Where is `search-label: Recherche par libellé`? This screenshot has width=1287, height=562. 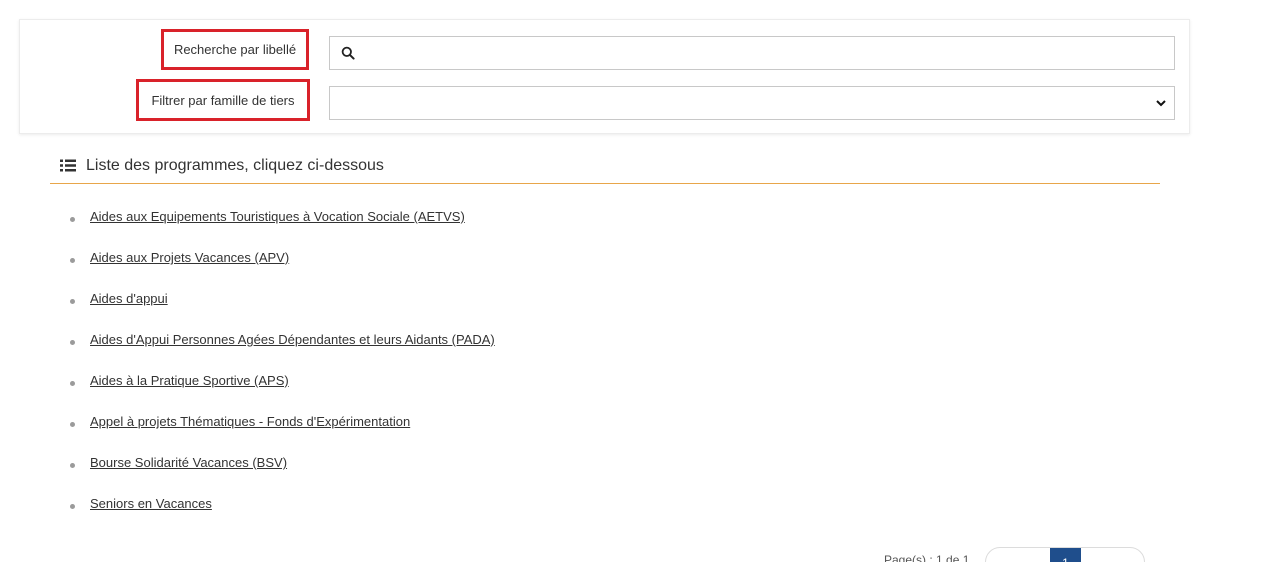 search-label: Recherche par libellé is located at coordinates (235, 49).